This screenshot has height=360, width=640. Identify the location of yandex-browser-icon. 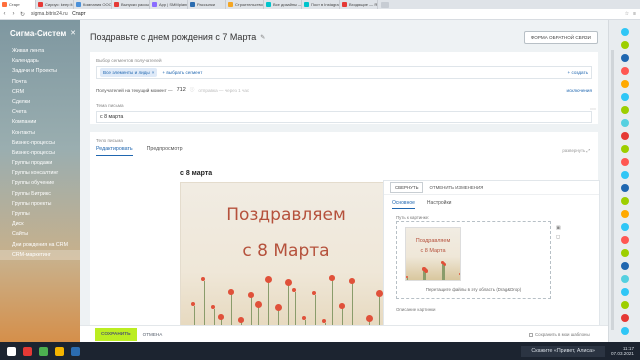
(27, 351).